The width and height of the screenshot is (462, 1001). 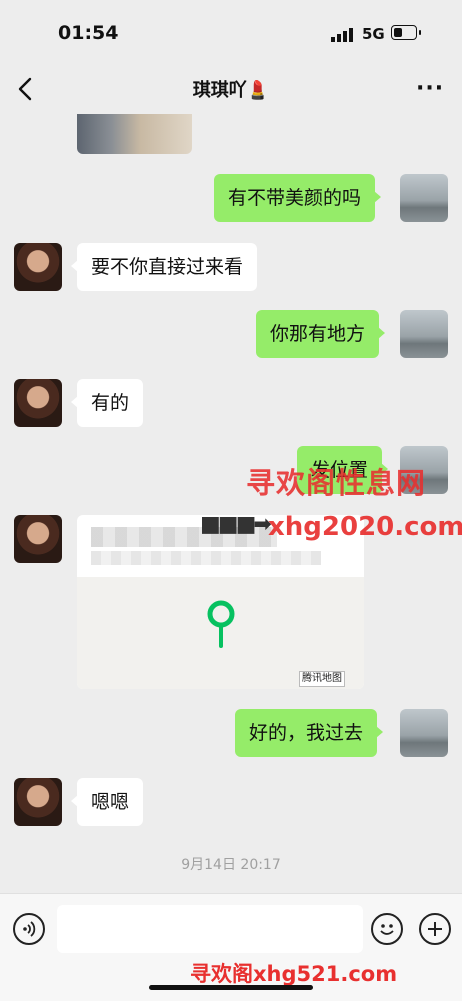 I want to click on battery-icon, so click(x=406, y=32).